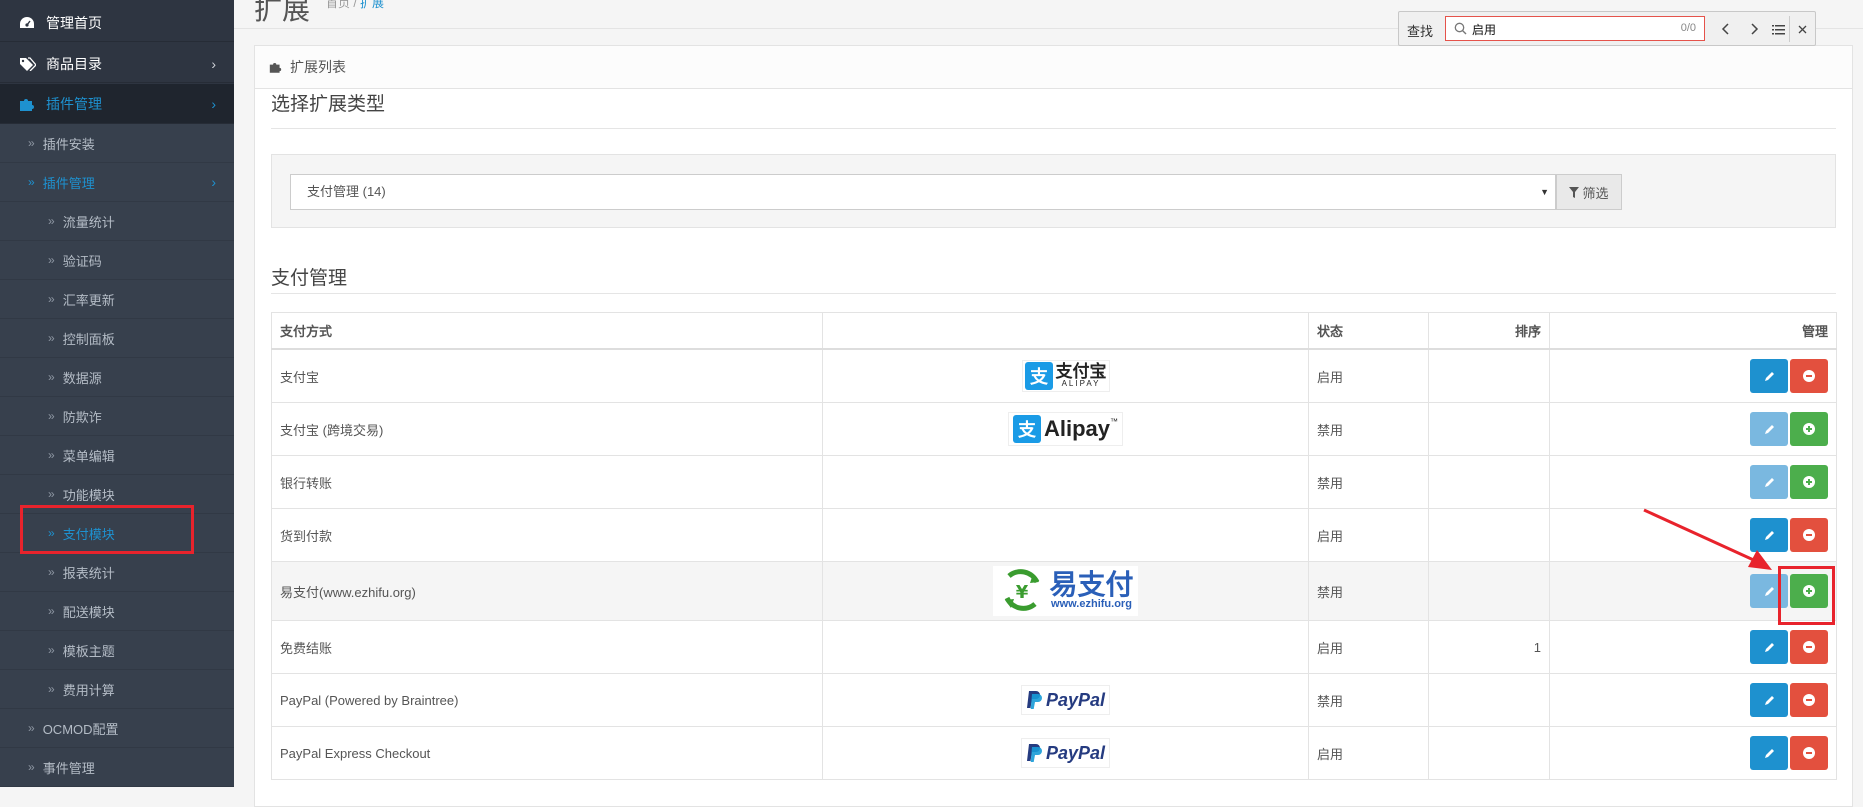 This screenshot has width=1863, height=807. Describe the element at coordinates (338, 5) in the screenshot. I see `breadcrumb-home: 首页` at that location.